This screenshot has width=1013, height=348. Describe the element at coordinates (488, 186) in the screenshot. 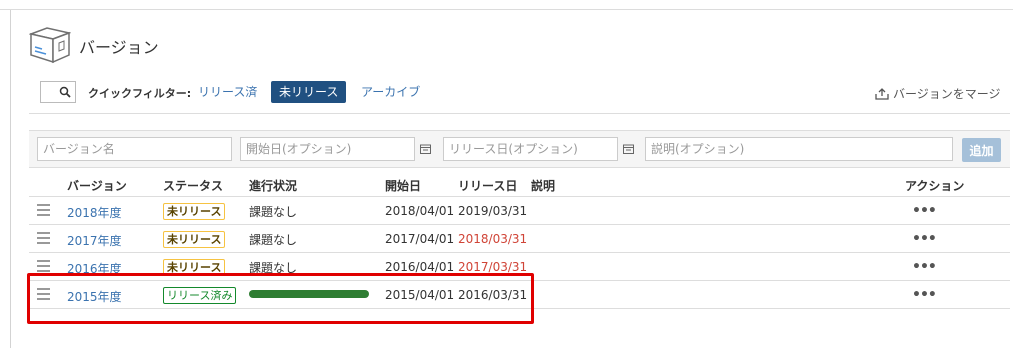

I see `col-release-date: リリース日` at that location.